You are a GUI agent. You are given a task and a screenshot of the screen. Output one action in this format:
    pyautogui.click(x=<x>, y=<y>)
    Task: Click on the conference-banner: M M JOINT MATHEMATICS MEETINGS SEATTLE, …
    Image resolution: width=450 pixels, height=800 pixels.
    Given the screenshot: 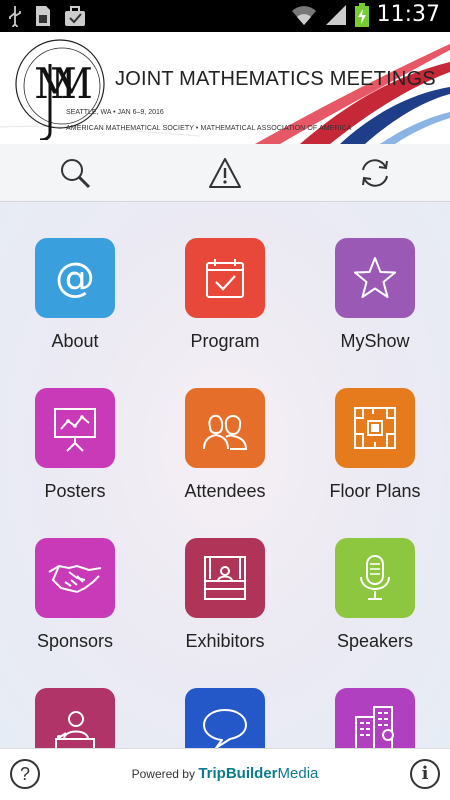 What is the action you would take?
    pyautogui.click(x=225, y=88)
    